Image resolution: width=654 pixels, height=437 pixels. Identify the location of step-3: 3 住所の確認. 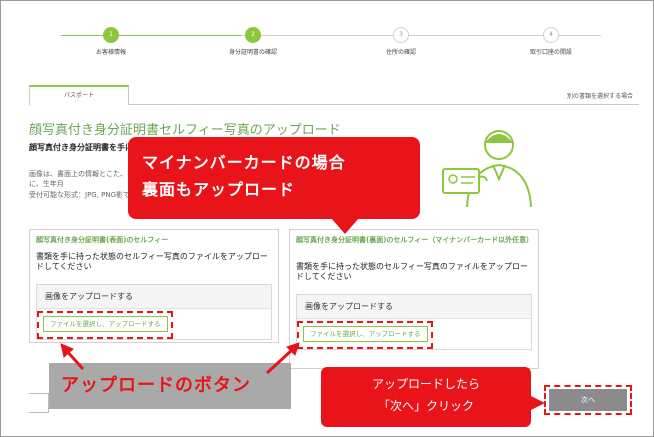
(401, 41).